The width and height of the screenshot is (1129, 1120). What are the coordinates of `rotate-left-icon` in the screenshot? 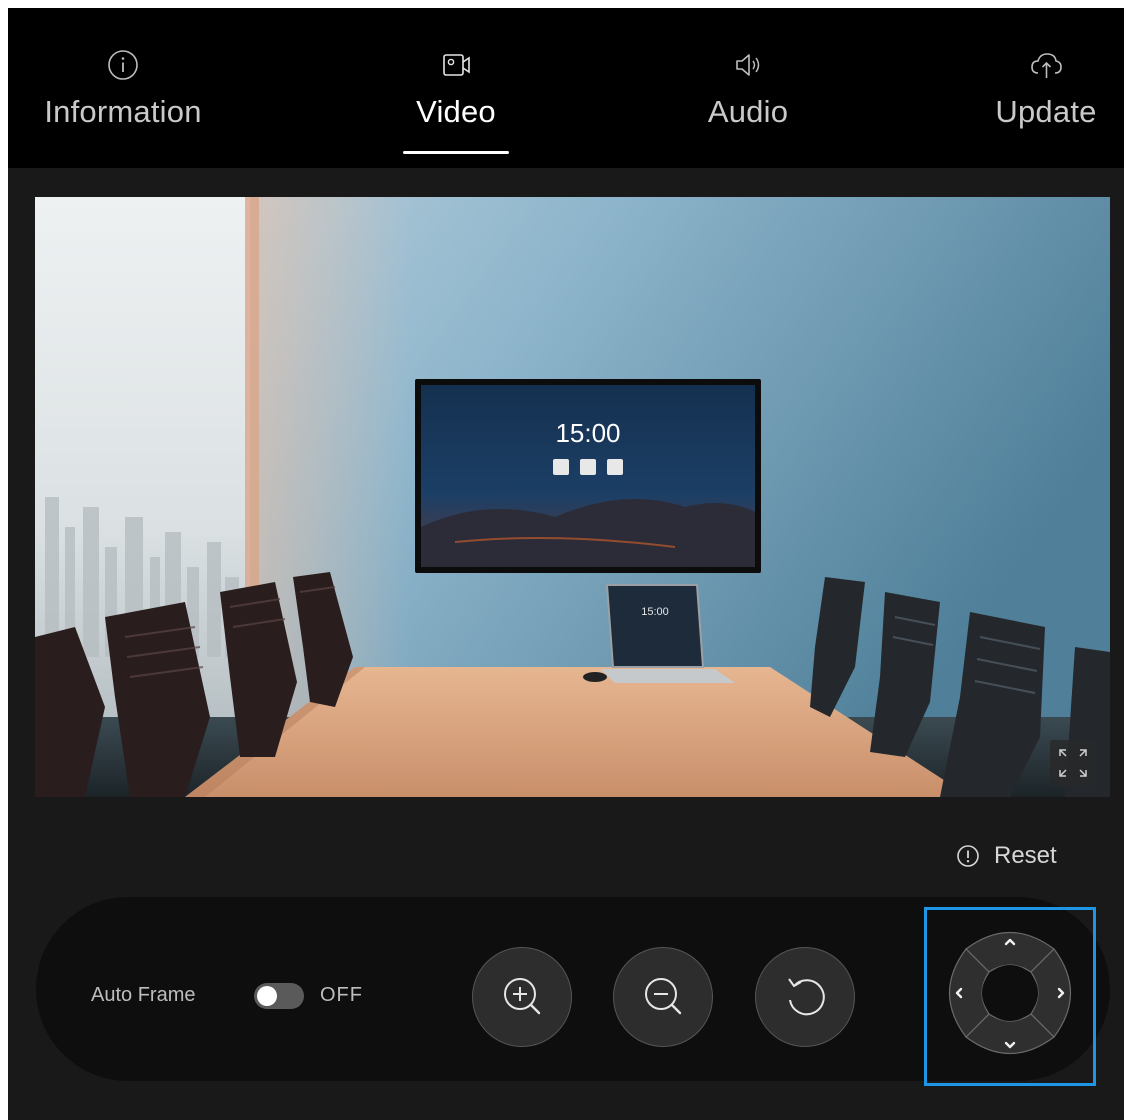 It's located at (806, 997).